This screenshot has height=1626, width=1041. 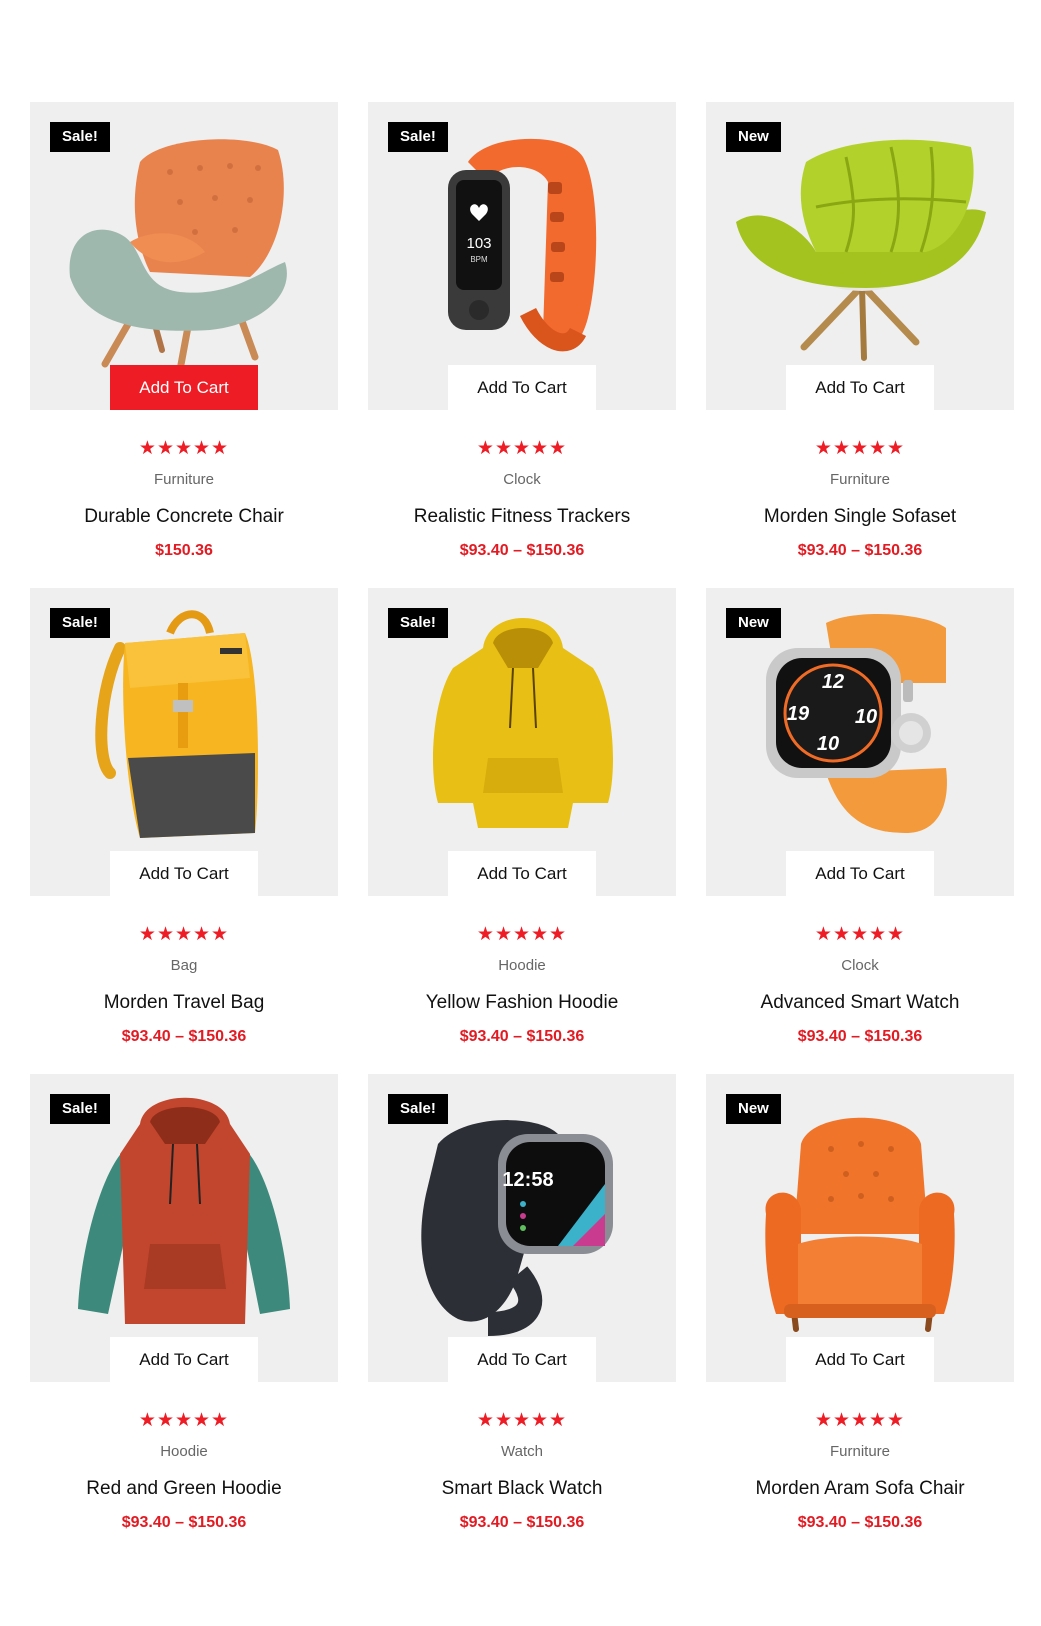 I want to click on product-media: Sale! 12:58 Add To Cart, so click(x=522, y=1228).